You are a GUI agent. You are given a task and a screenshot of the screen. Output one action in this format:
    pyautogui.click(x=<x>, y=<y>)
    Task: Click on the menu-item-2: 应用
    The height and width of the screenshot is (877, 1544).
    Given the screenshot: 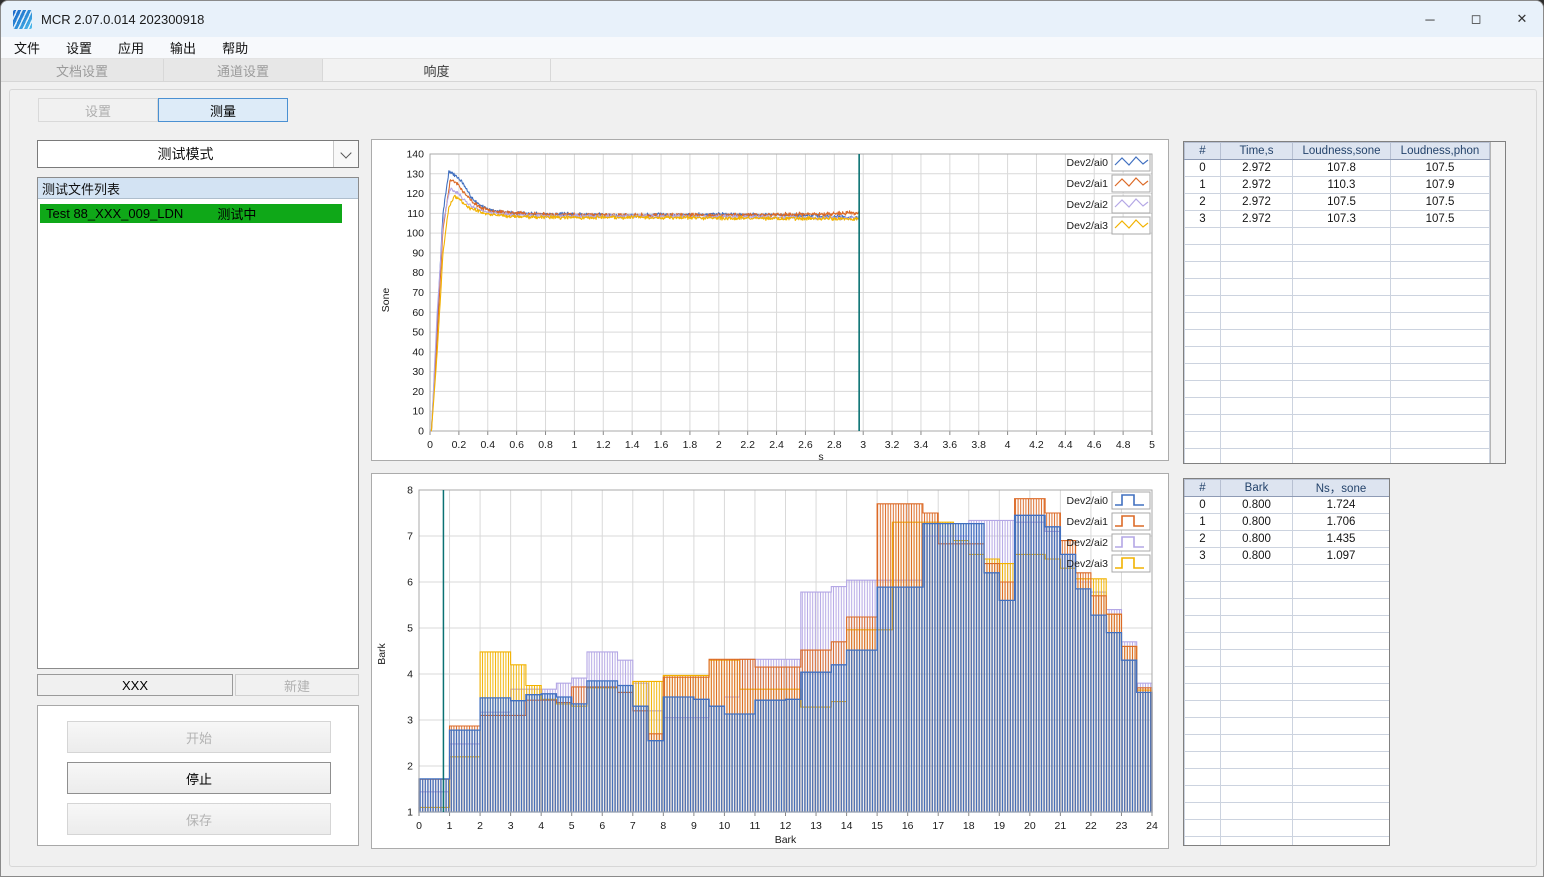 What is the action you would take?
    pyautogui.click(x=131, y=47)
    